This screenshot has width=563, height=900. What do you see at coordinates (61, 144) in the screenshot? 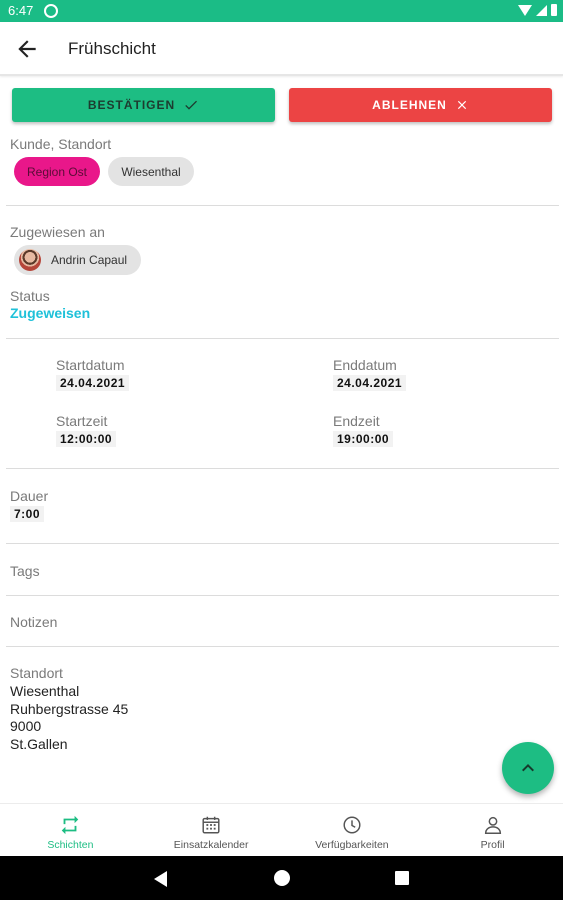
I see `customer-label: Kunde, Standort` at bounding box center [61, 144].